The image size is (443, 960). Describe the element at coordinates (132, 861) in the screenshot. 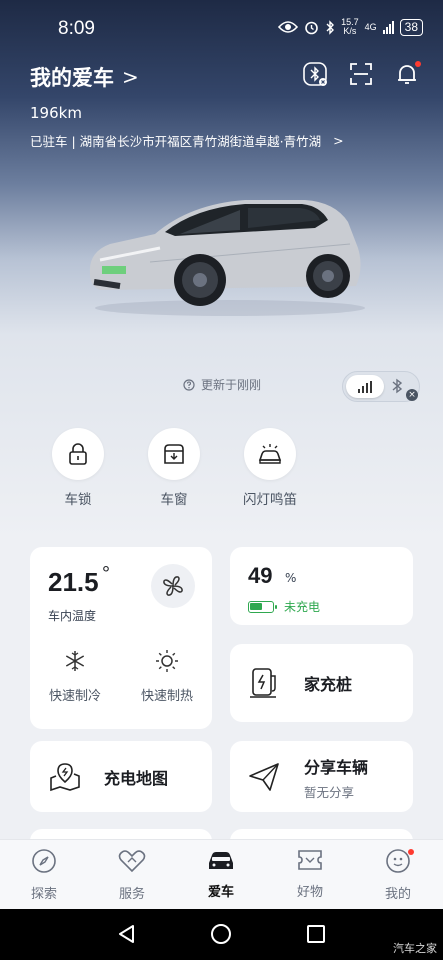

I see `service-icon` at that location.